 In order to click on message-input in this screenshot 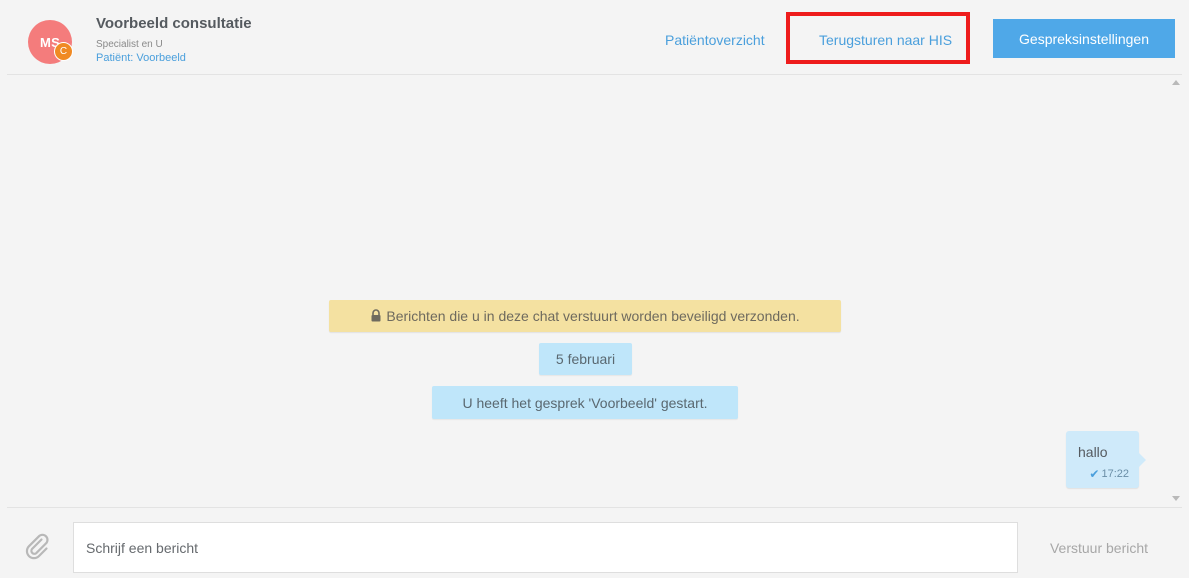, I will do `click(545, 547)`.